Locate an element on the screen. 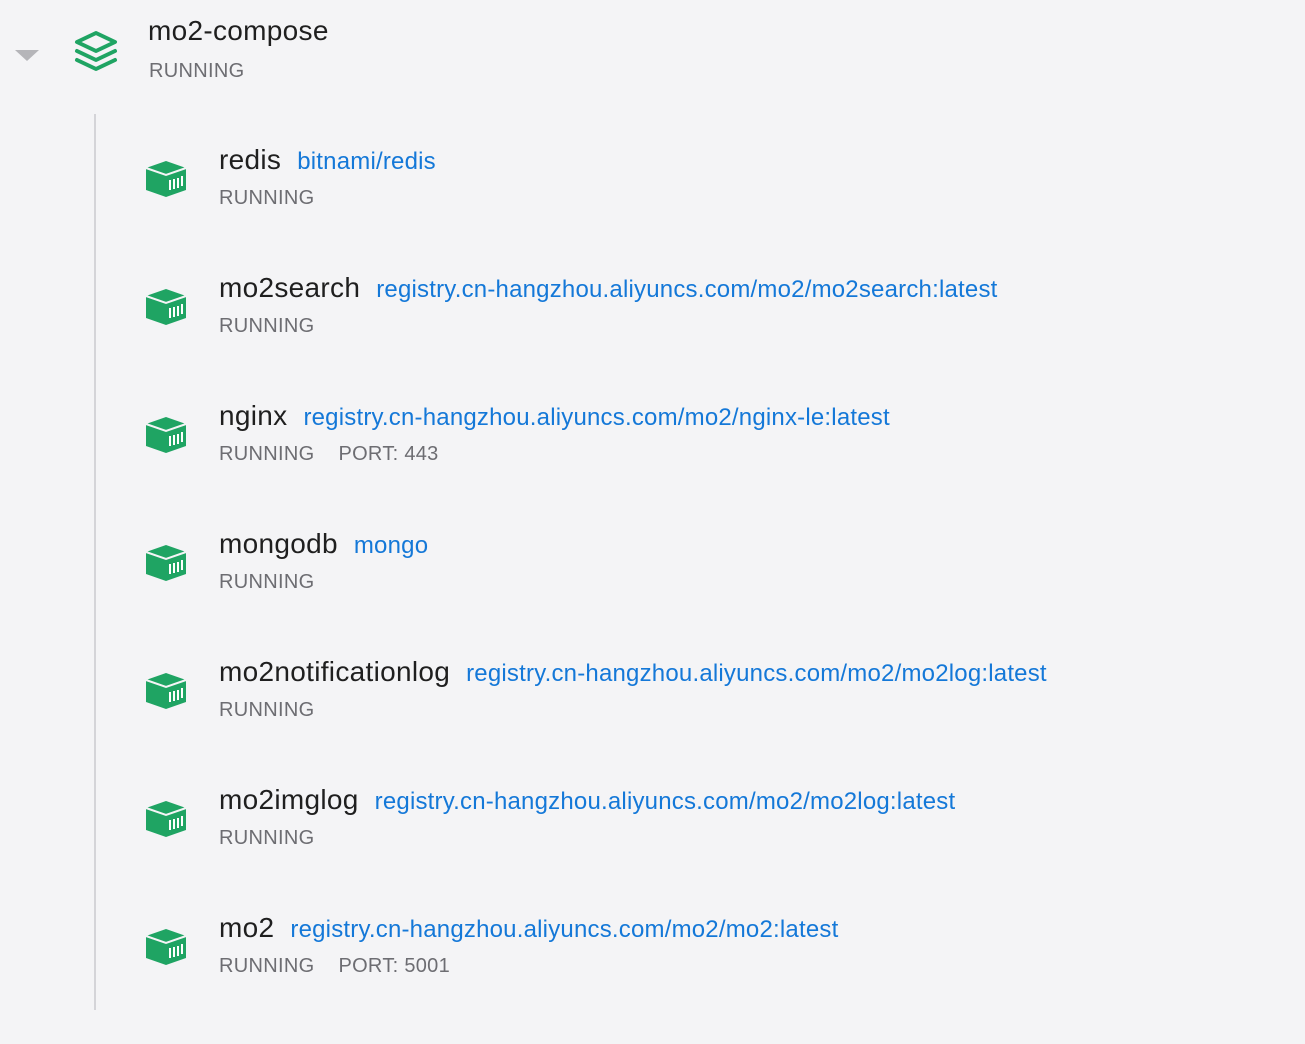 This screenshot has height=1044, width=1305. container-name: mongodb is located at coordinates (278, 543).